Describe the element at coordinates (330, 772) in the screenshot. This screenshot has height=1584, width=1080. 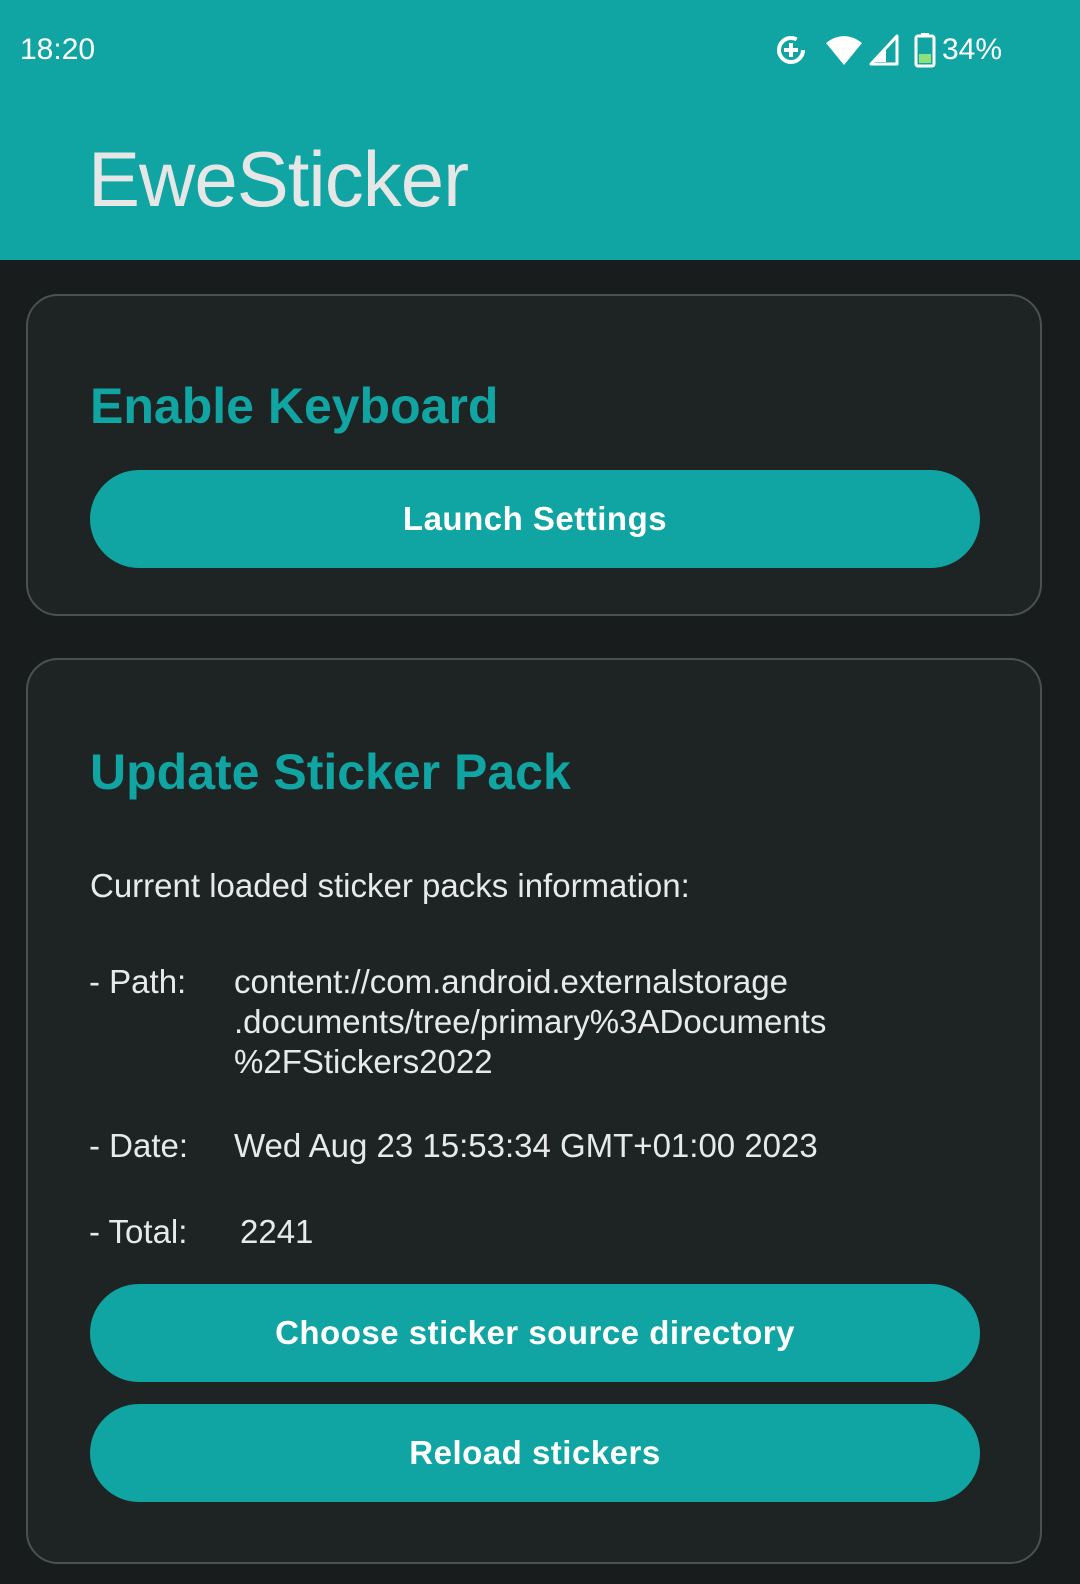
I see `update-sticker-pack-title: Update Sticker Pack` at that location.